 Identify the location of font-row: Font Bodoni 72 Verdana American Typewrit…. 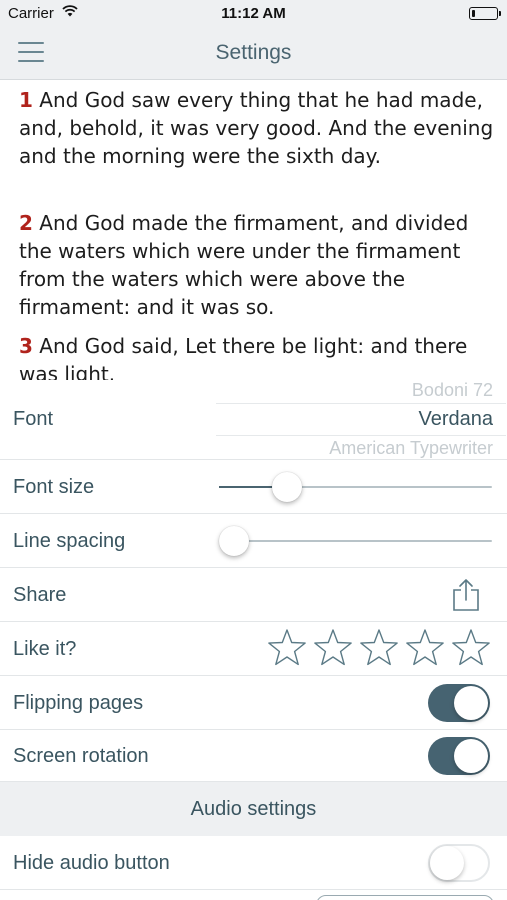
(253, 420).